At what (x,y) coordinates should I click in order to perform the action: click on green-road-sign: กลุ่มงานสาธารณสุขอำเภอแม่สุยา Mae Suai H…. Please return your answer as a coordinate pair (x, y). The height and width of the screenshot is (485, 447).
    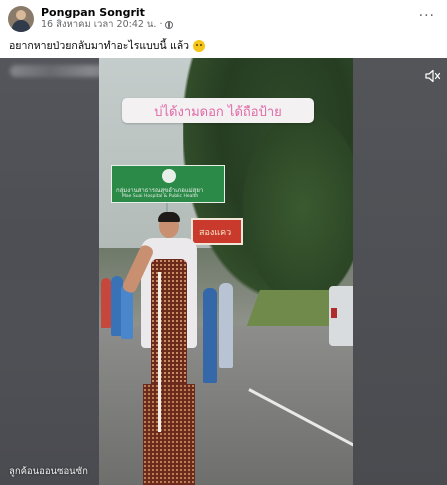
    Looking at the image, I should click on (168, 184).